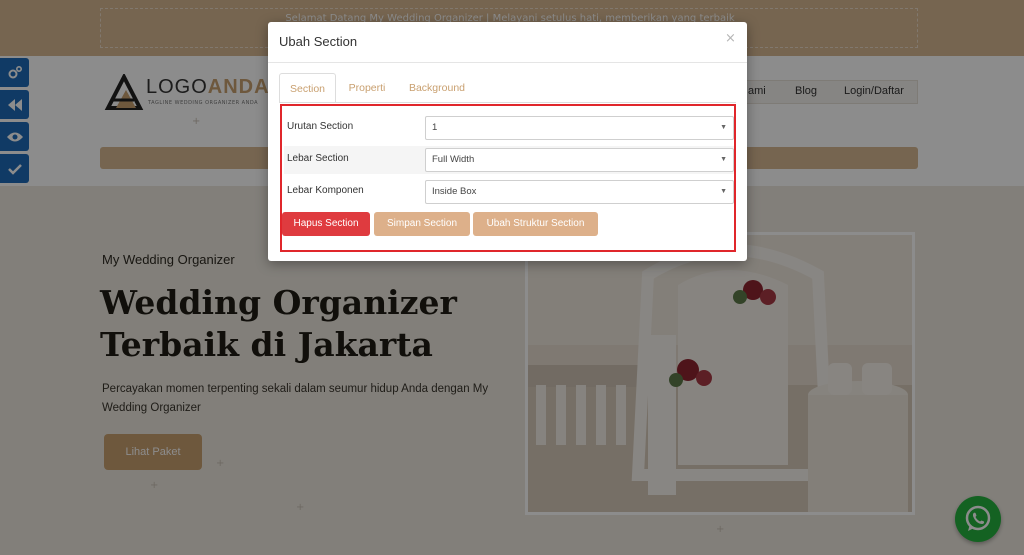  I want to click on close-icon: ×, so click(730, 38).